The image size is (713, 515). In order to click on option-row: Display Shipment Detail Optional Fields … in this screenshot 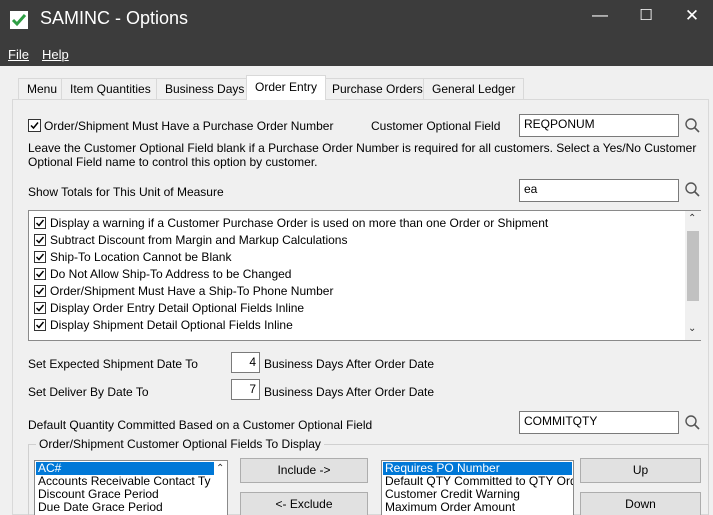, I will do `click(356, 324)`.